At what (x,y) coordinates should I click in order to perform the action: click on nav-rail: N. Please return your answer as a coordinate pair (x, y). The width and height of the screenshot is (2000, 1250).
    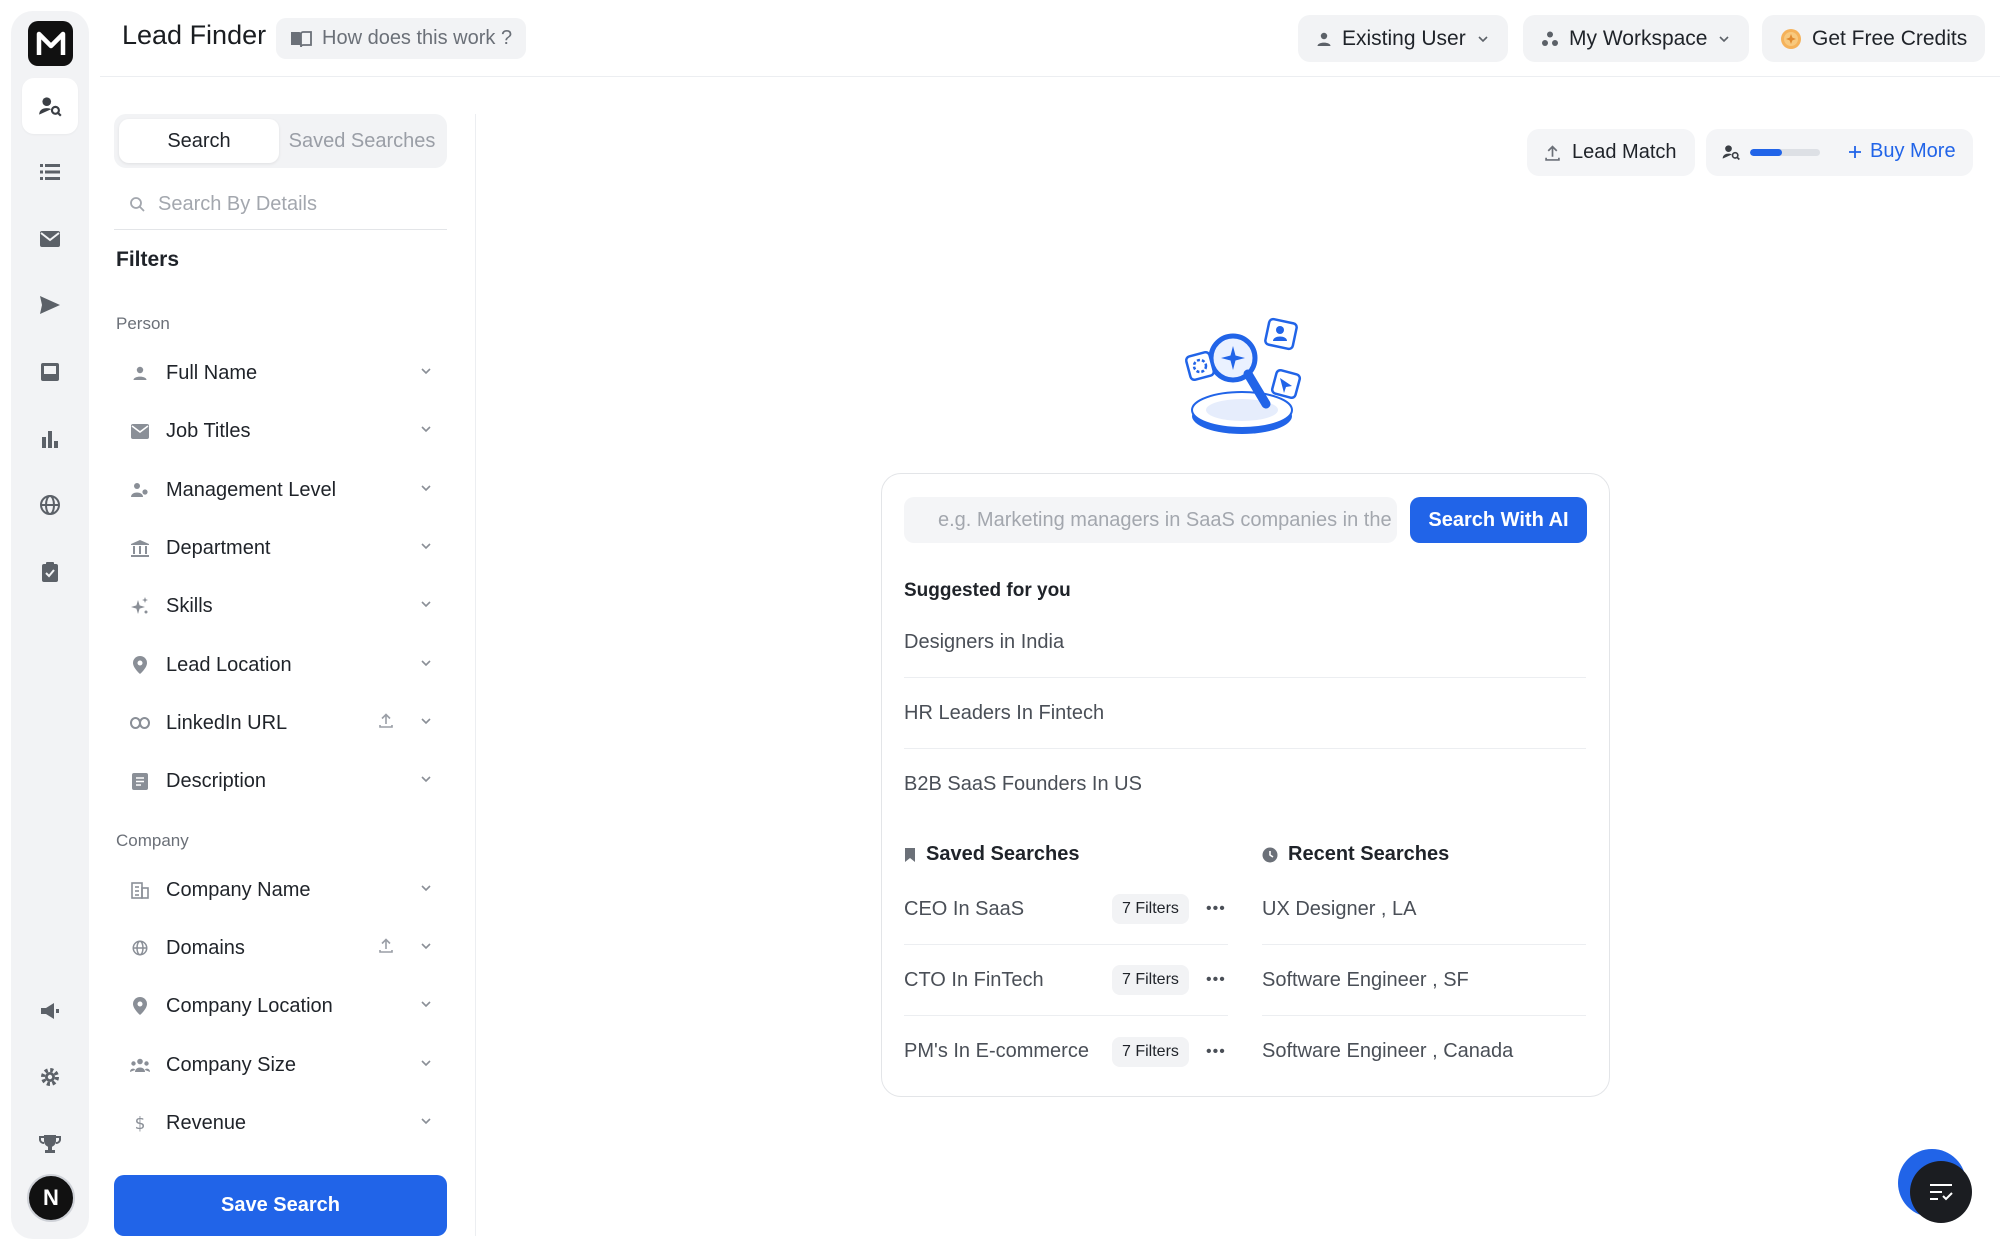
    Looking at the image, I should click on (50, 625).